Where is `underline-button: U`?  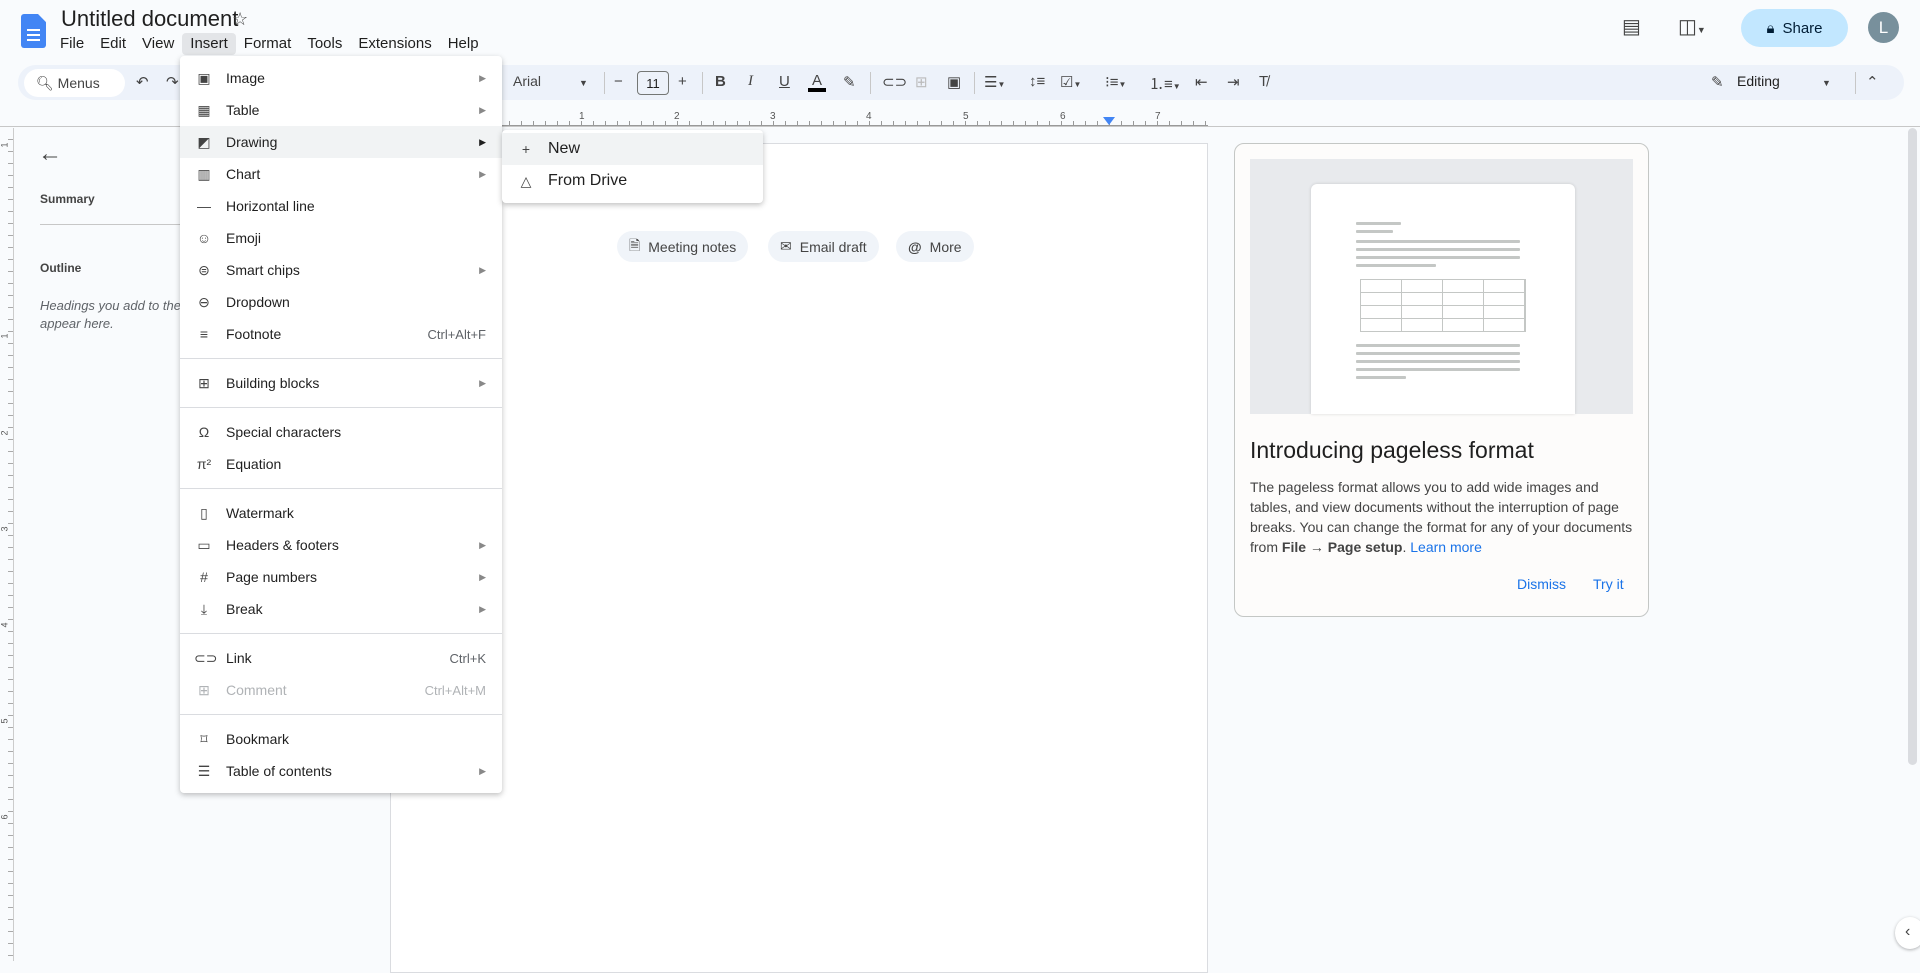 underline-button: U is located at coordinates (784, 81).